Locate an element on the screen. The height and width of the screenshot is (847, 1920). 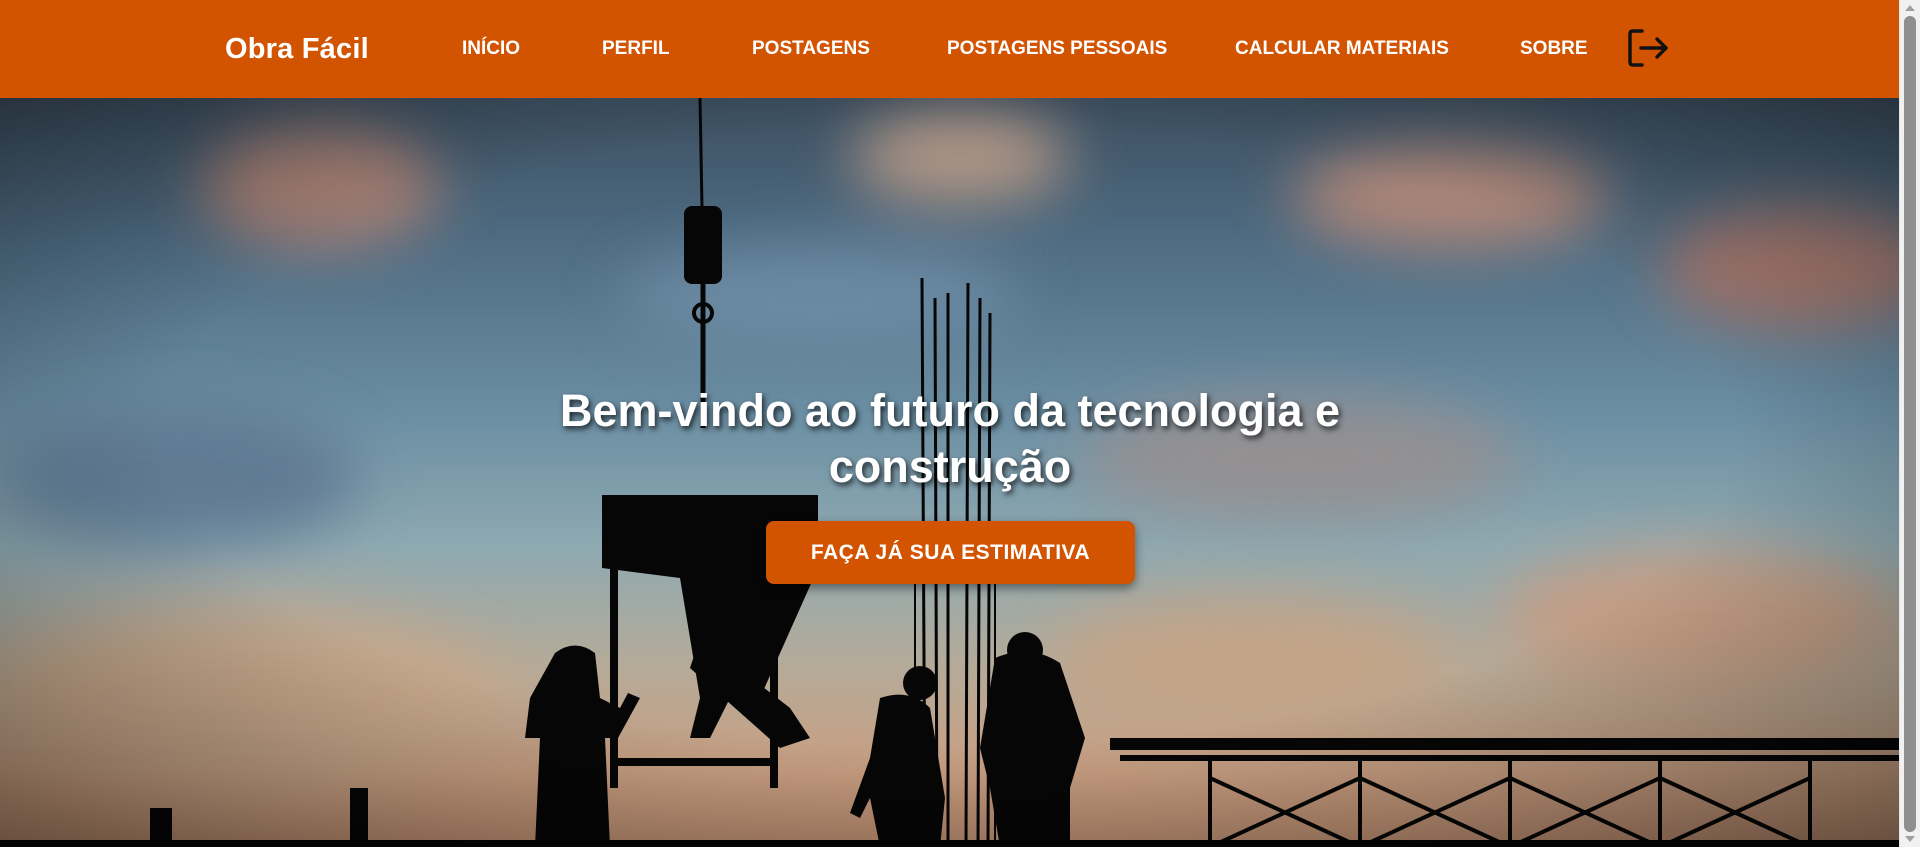
nav-link-sobre: SOBRE is located at coordinates (1554, 49).